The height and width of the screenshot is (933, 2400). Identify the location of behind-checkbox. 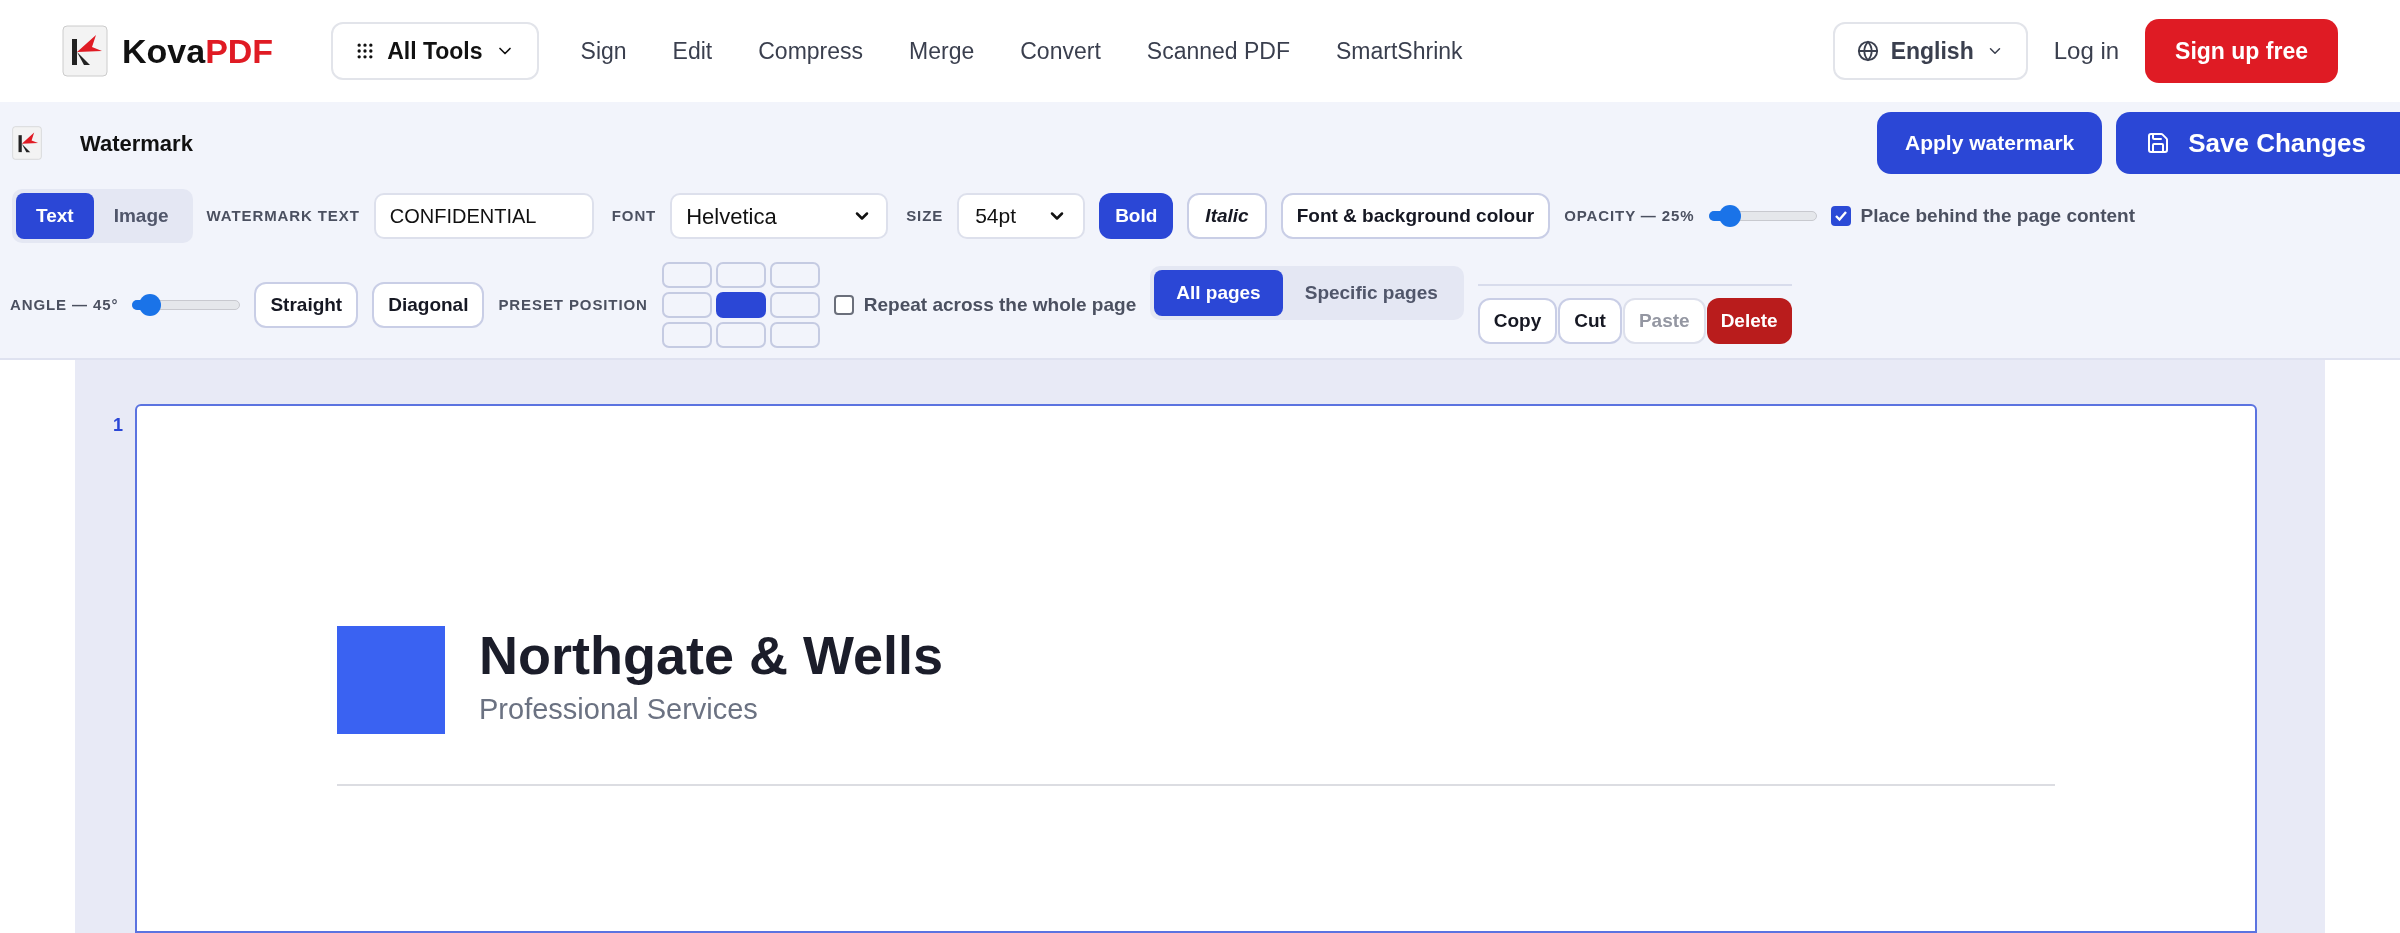
(1840, 216).